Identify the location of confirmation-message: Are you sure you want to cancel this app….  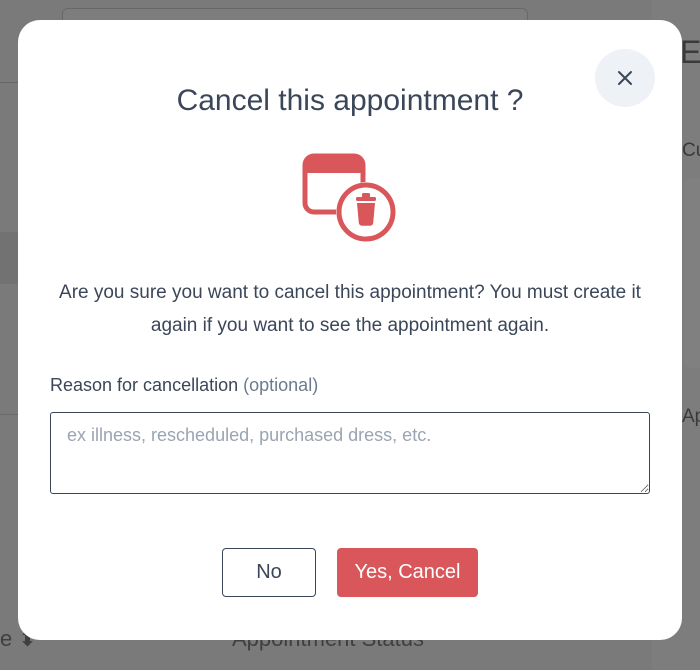
(350, 309).